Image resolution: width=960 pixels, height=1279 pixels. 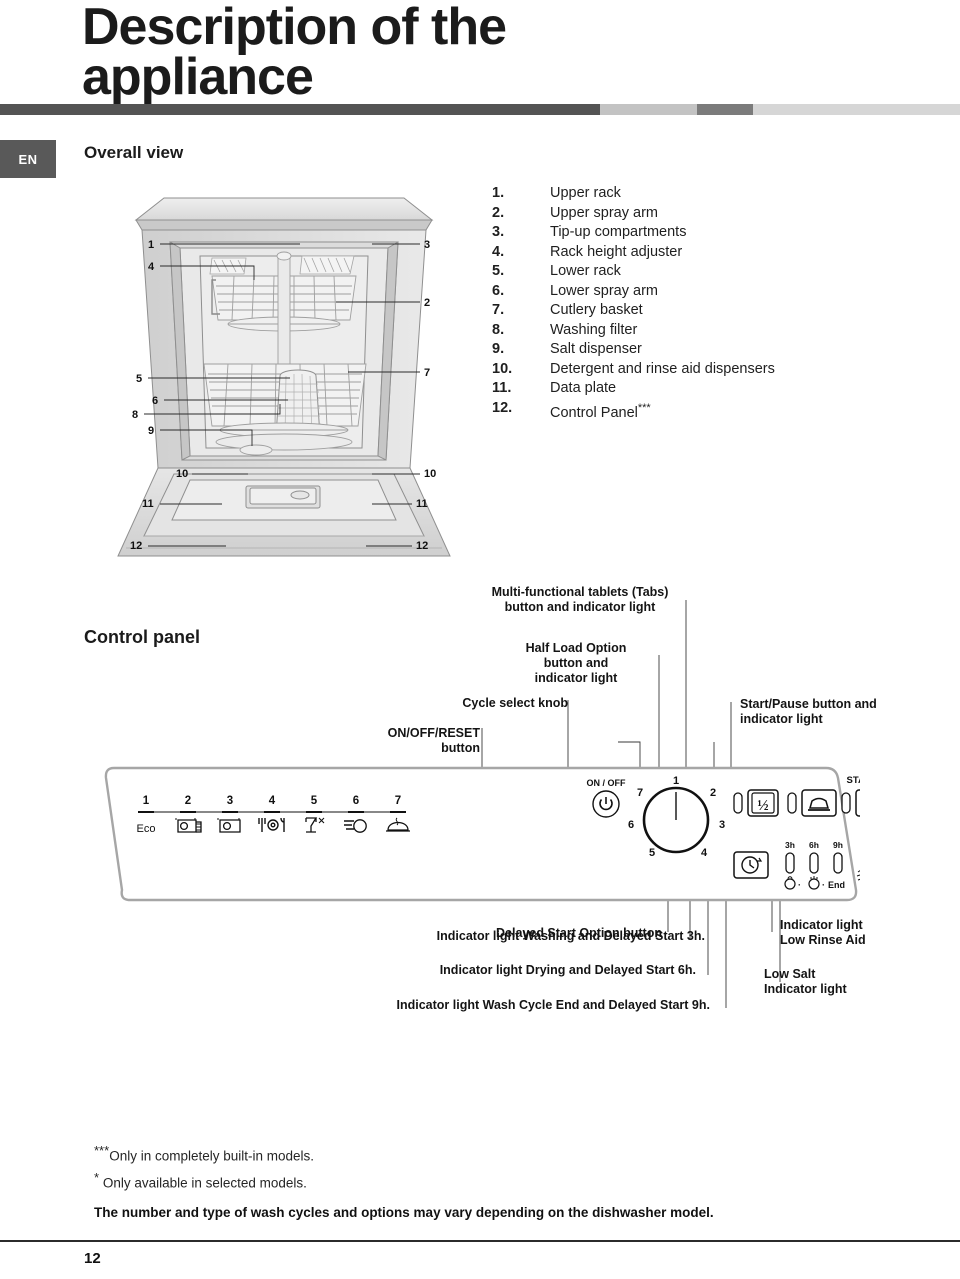 I want to click on spray-column, so click(x=284, y=313).